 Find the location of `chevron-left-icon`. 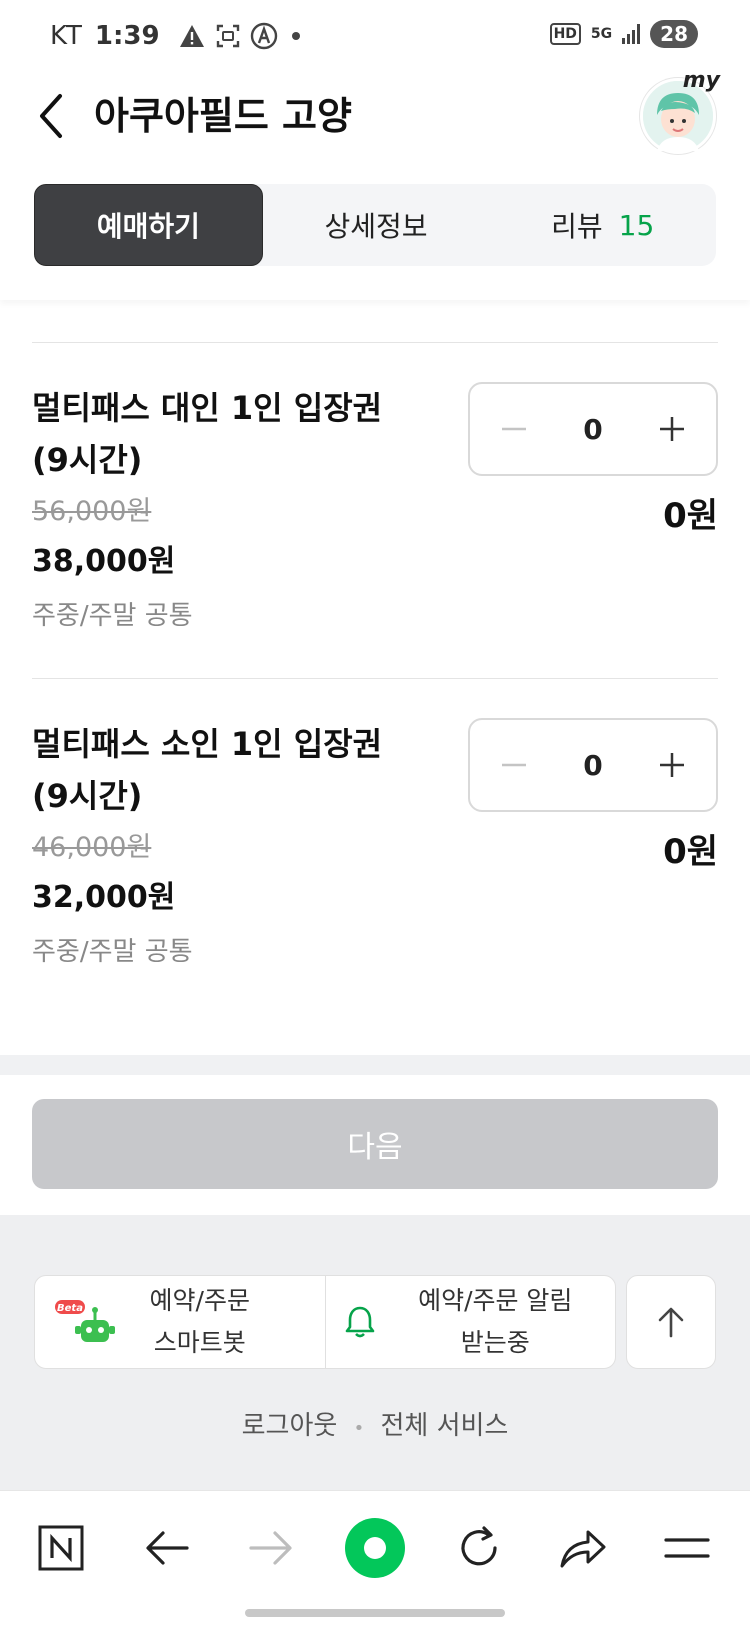

chevron-left-icon is located at coordinates (51, 116).